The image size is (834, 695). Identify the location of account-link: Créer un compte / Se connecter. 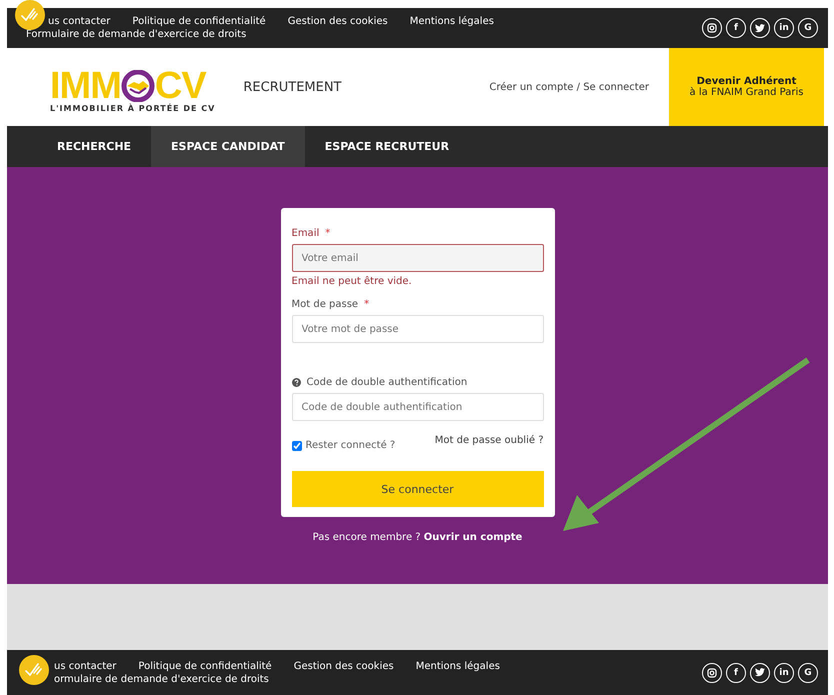
(569, 87).